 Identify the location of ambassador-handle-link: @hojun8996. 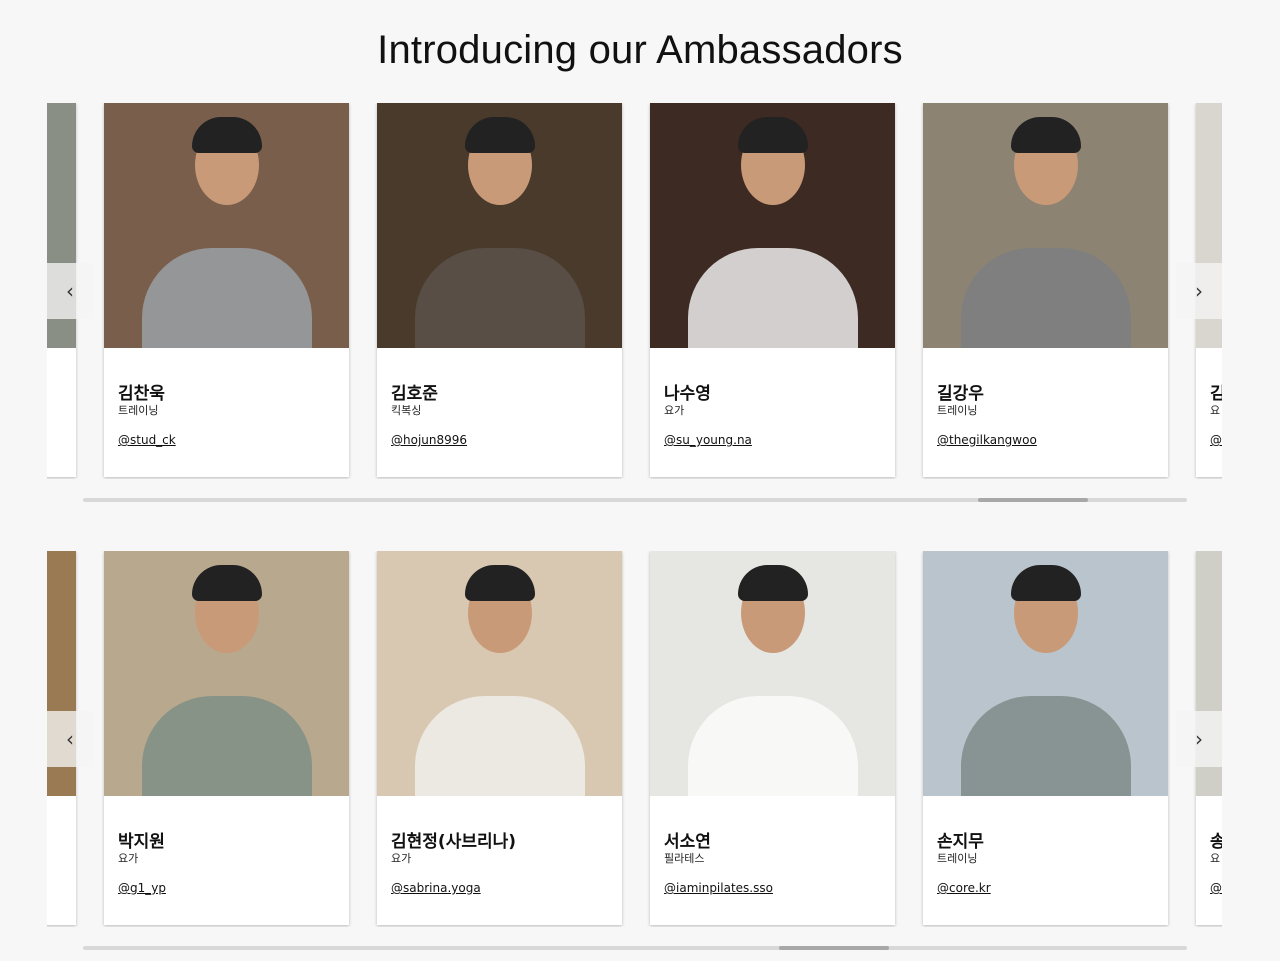
(429, 440).